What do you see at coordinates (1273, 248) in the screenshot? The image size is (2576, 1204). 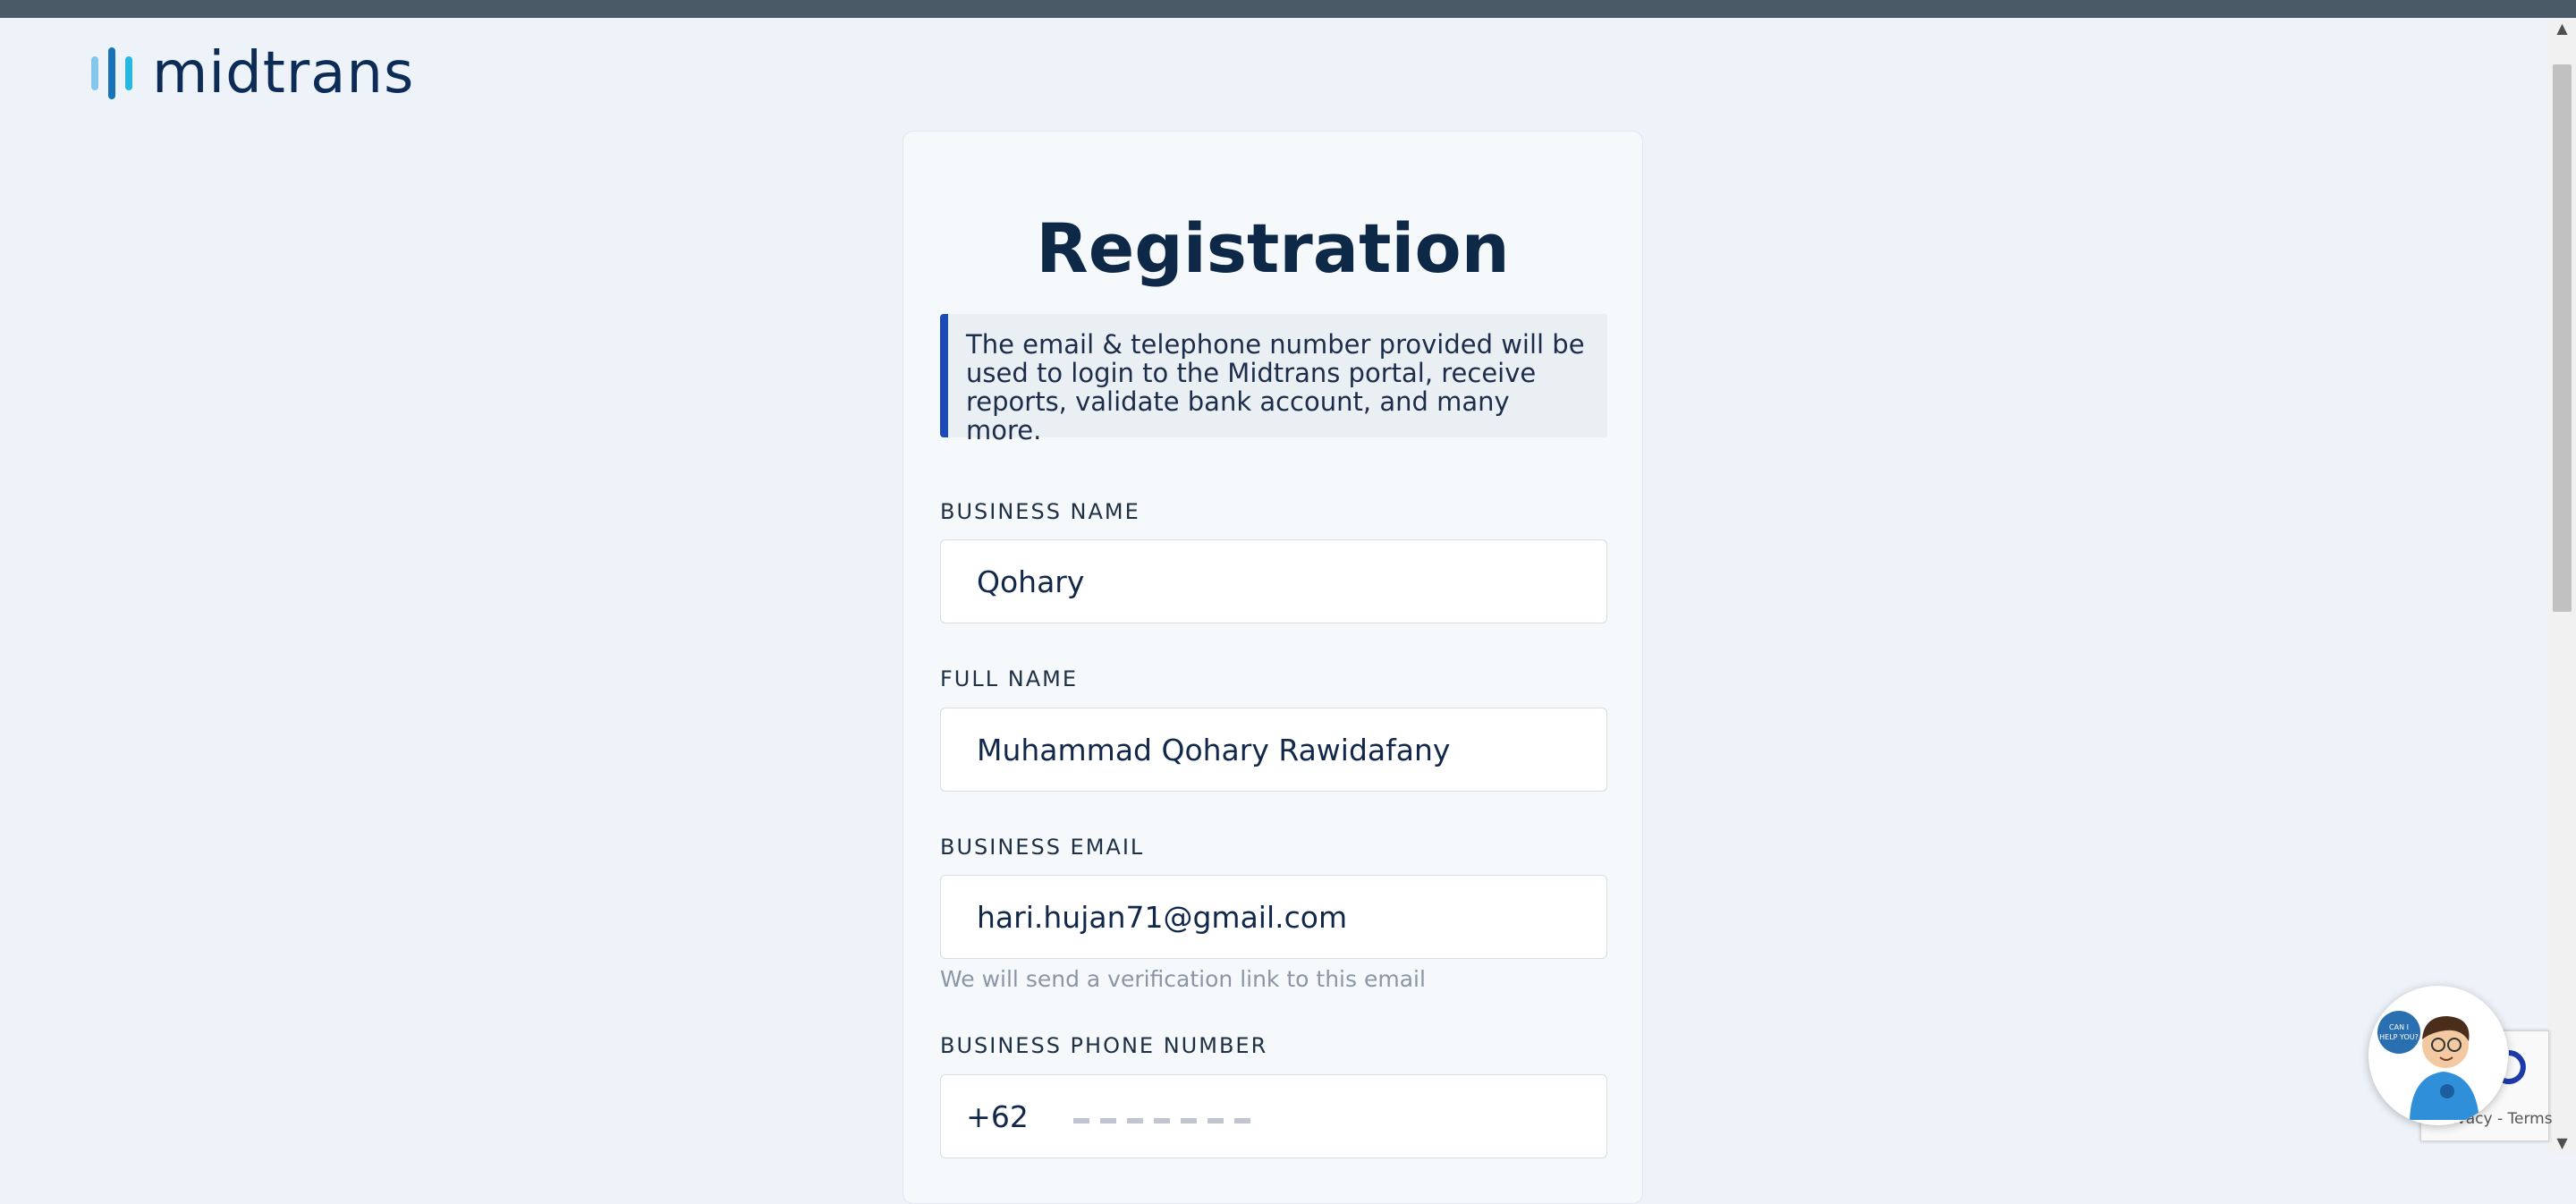 I see `page-title: Registration` at bounding box center [1273, 248].